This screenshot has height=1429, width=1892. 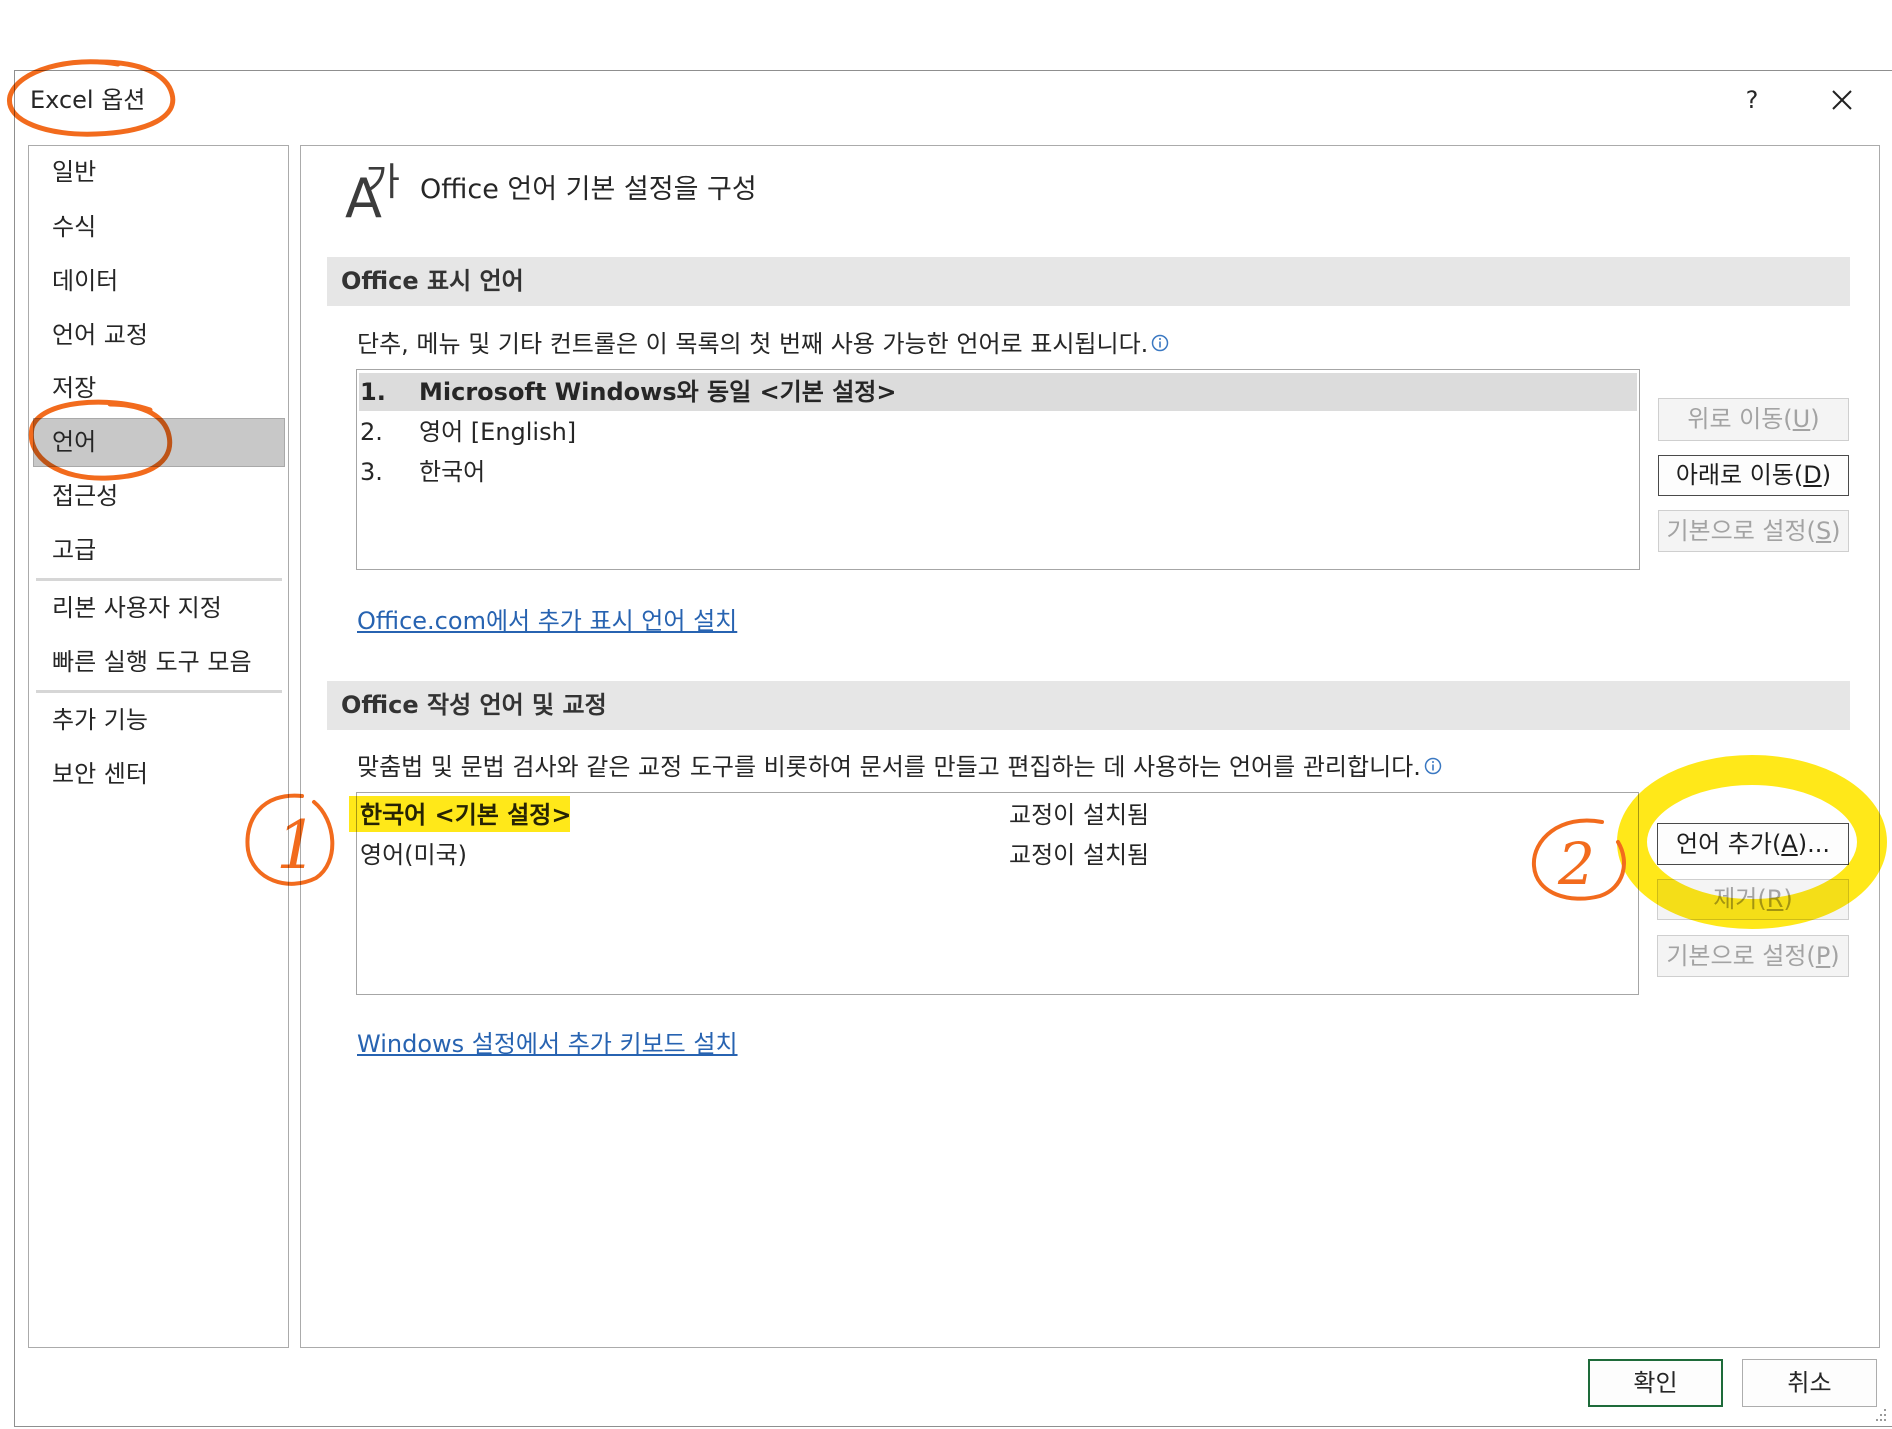 What do you see at coordinates (547, 621) in the screenshot?
I see `install-display-language-link: Office.com에서 추가 표시 언어 설치` at bounding box center [547, 621].